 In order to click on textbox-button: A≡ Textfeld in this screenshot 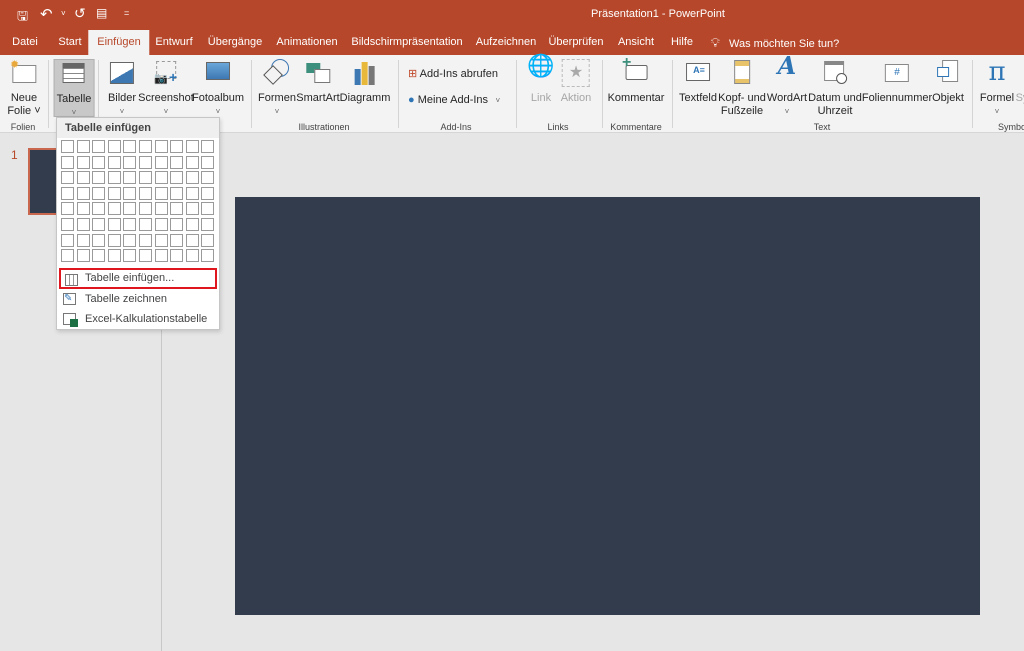, I will do `click(698, 82)`.